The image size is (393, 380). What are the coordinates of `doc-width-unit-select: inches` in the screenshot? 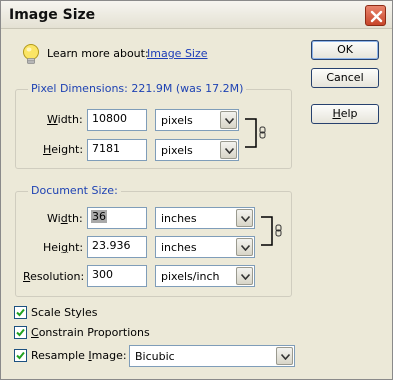 It's located at (205, 218).